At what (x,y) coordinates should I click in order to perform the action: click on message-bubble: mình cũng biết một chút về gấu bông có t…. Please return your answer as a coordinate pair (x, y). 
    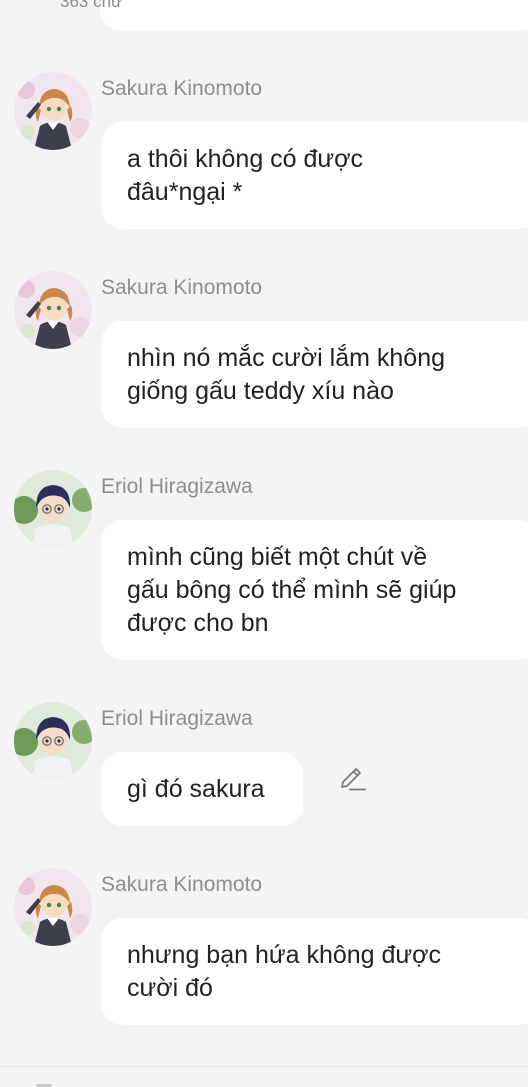
    Looking at the image, I should click on (314, 590).